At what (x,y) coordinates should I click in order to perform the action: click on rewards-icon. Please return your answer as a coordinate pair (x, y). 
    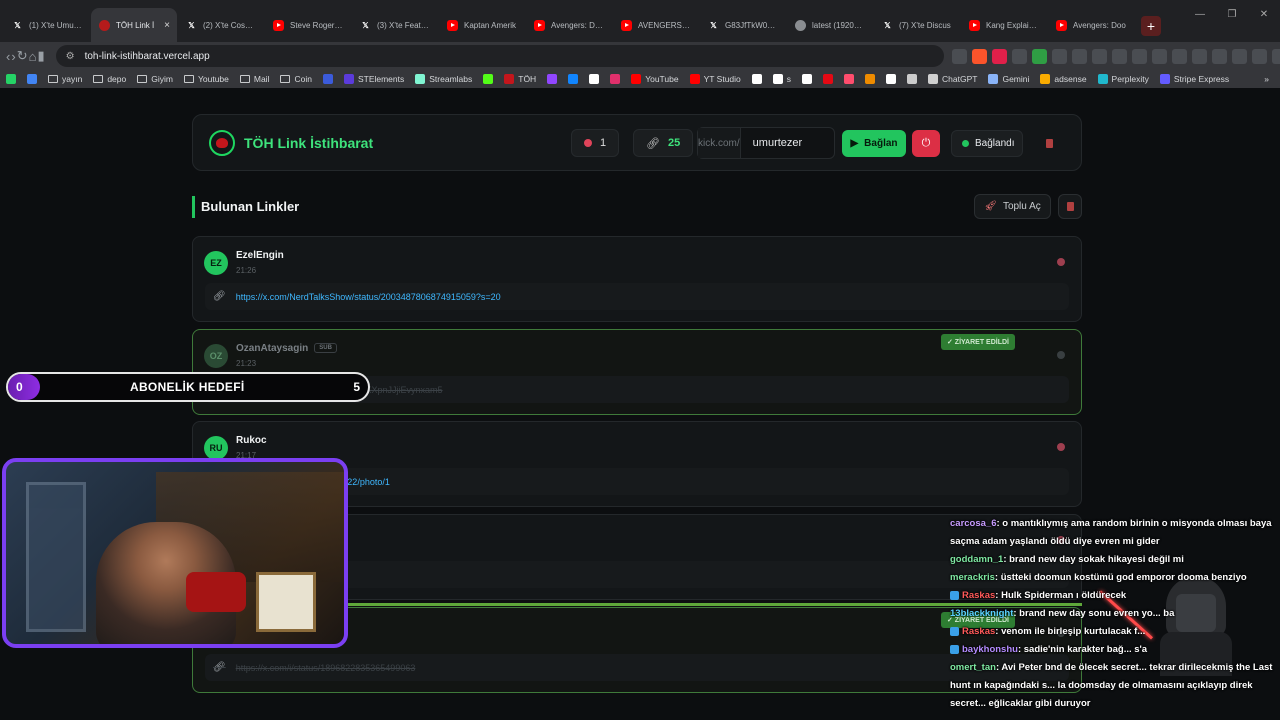
    Looking at the image, I should click on (999, 56).